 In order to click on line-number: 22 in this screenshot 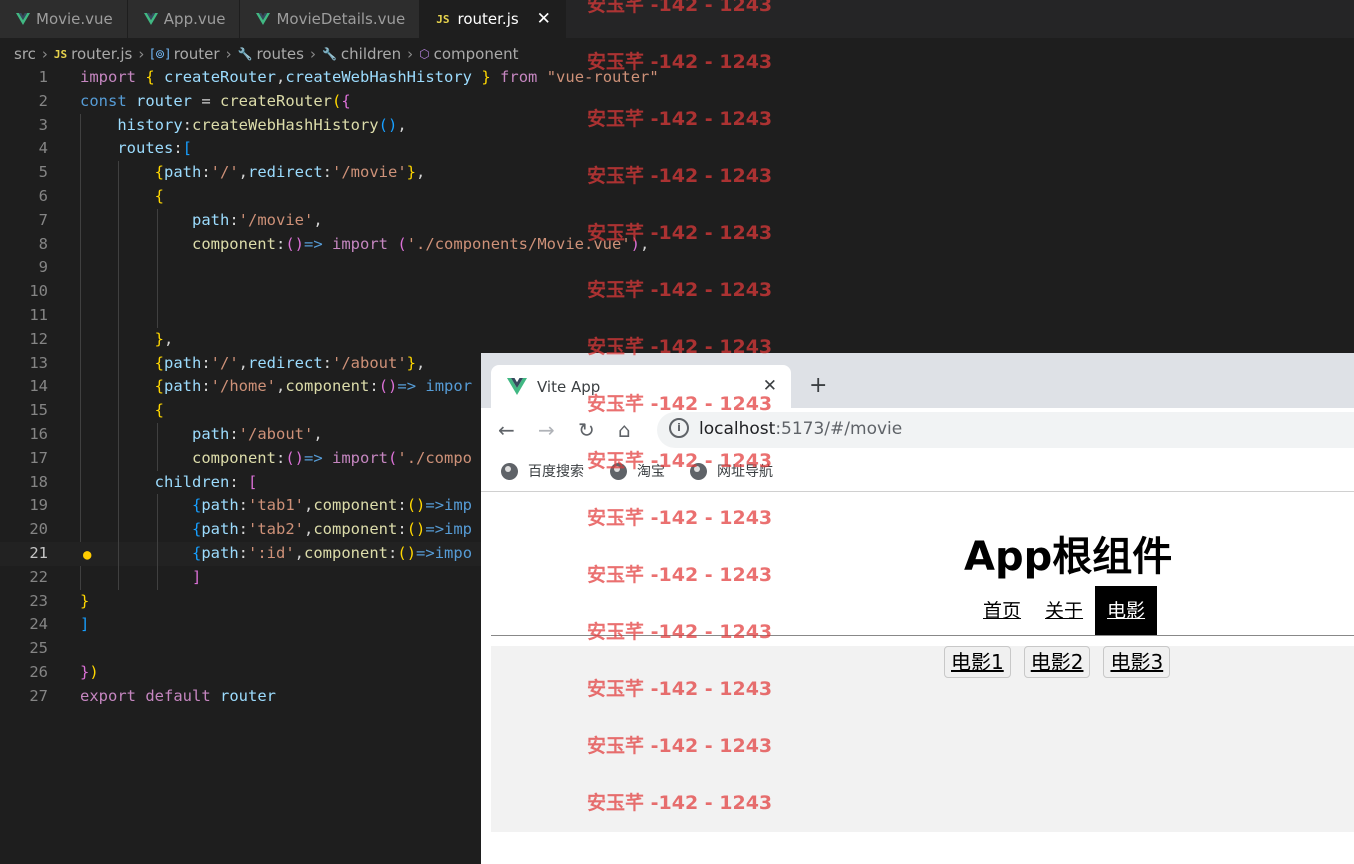, I will do `click(38, 576)`.